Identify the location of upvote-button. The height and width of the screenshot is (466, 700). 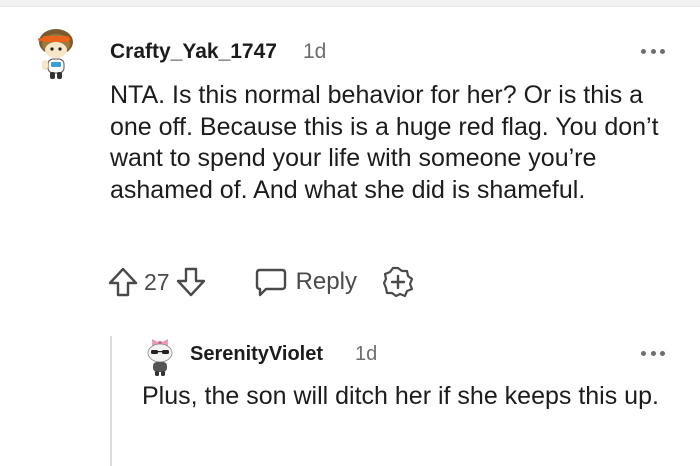
(123, 282).